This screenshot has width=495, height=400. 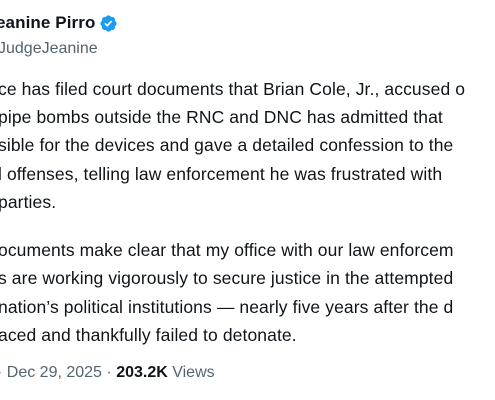 I want to click on tweet-line: aced and thankfully failed to detonate., so click(x=148, y=335).